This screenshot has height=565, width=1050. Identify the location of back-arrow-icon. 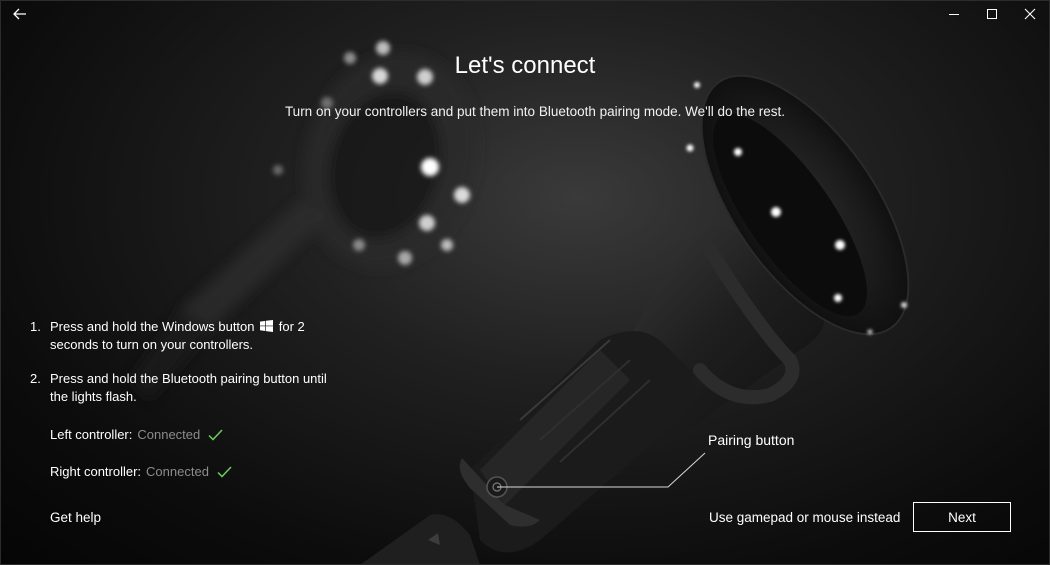
(19, 14).